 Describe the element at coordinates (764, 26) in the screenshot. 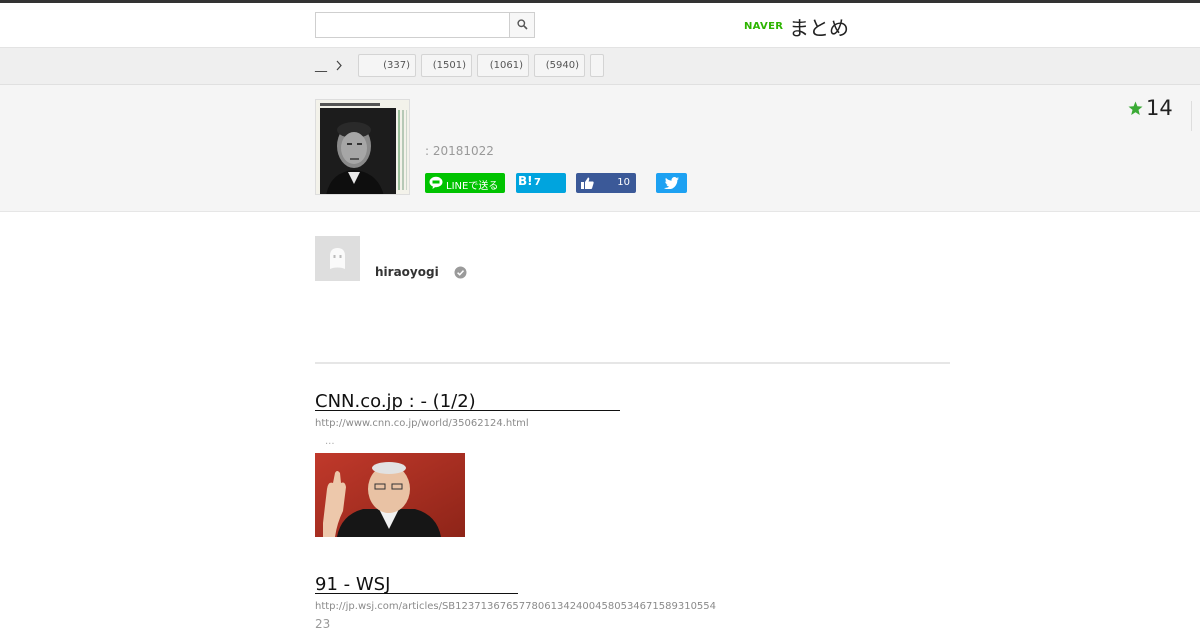

I see `logo-brand: NAVER` at that location.